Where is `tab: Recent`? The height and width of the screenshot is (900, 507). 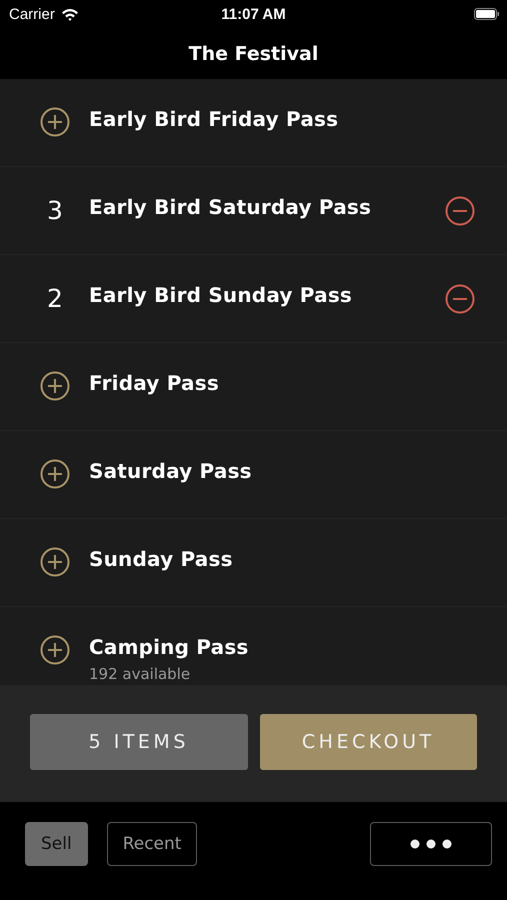
tab: Recent is located at coordinates (152, 844).